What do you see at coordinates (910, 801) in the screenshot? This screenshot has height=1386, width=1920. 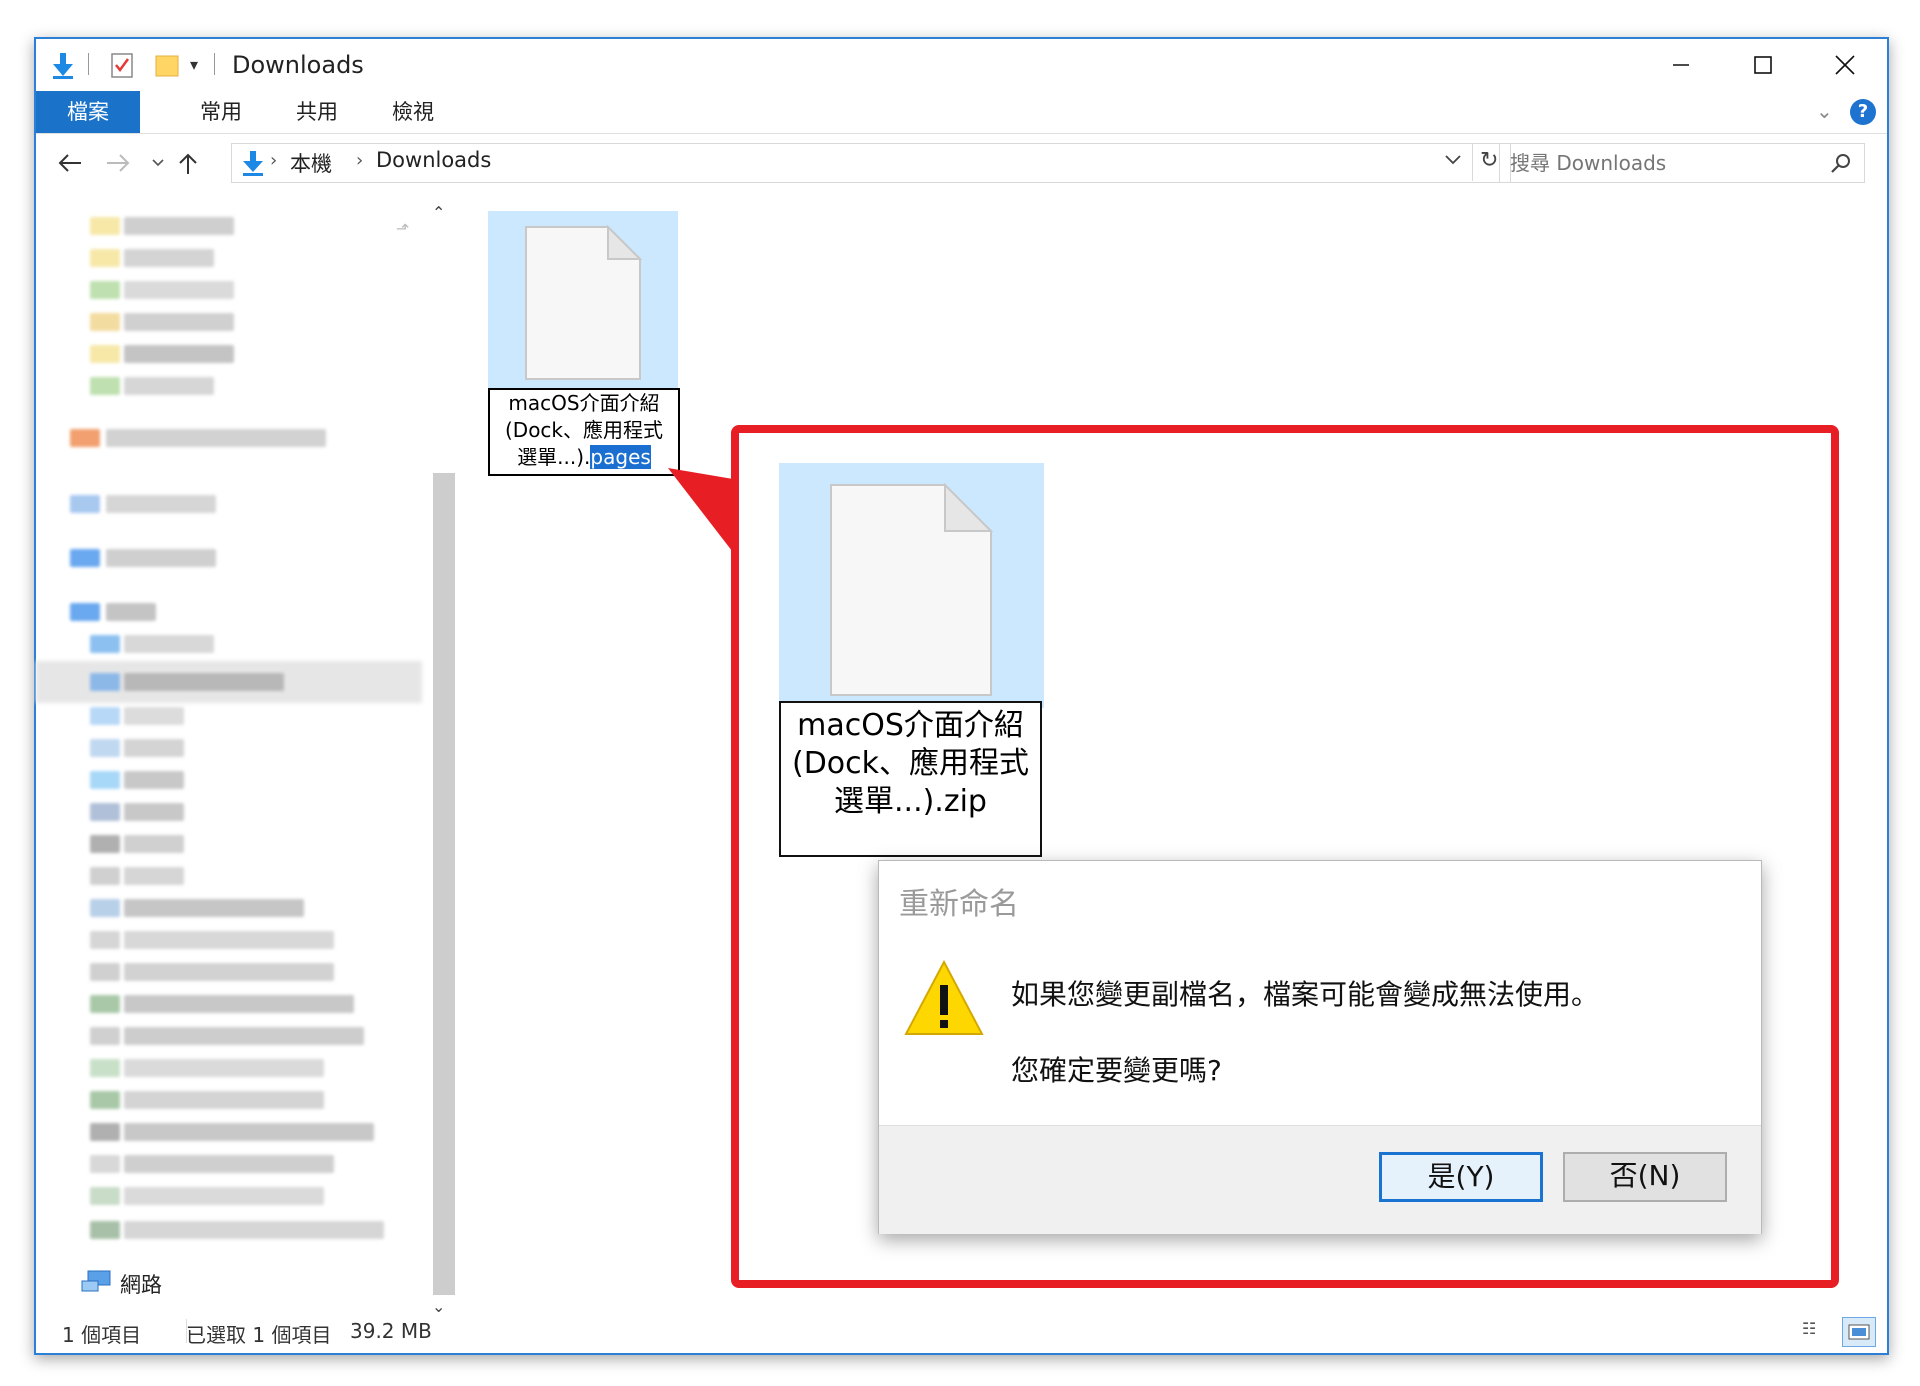 I see `zoom-filename-line-3: 選單...).zip` at bounding box center [910, 801].